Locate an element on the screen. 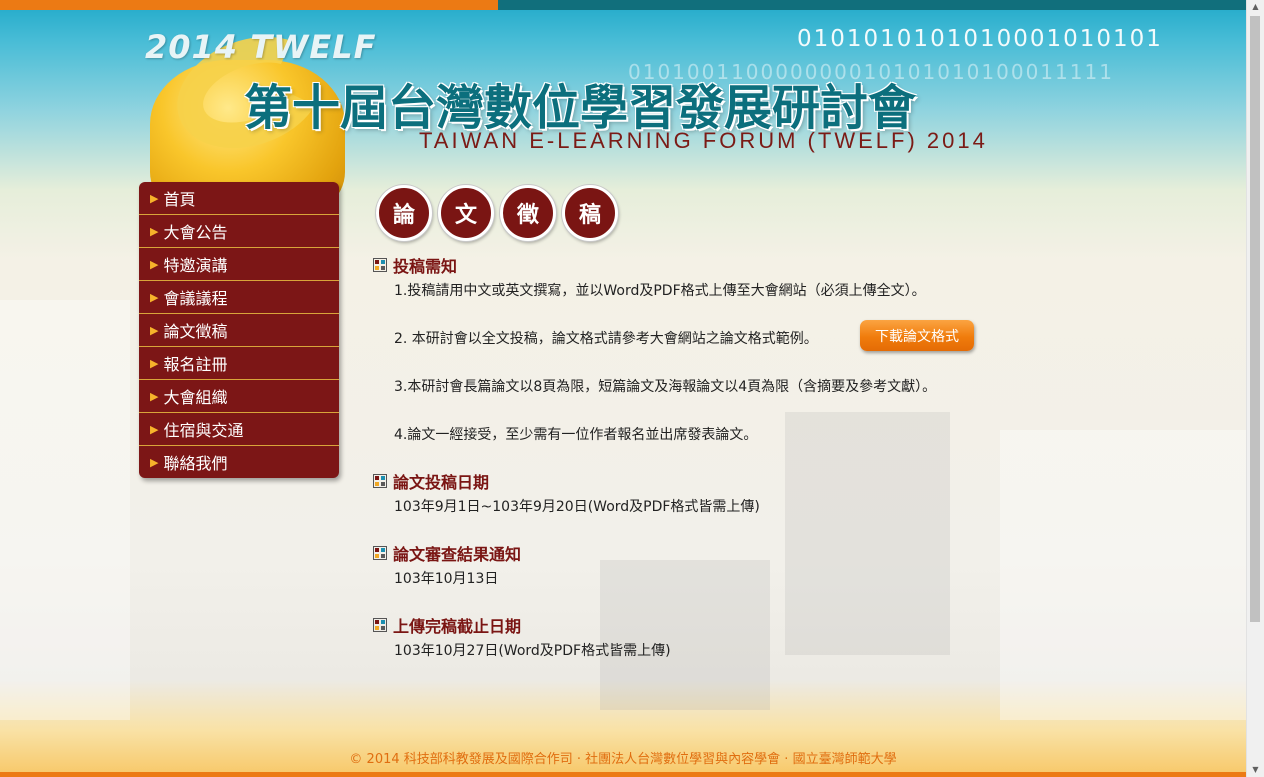 The height and width of the screenshot is (777, 1264). binary-decoration: 0101010101010001010101 is located at coordinates (980, 39).